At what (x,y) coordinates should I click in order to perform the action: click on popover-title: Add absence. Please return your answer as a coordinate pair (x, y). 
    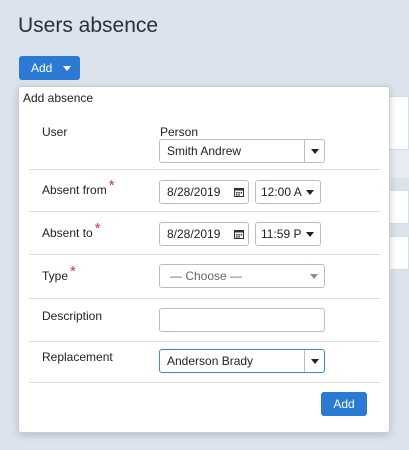
    Looking at the image, I should click on (58, 98).